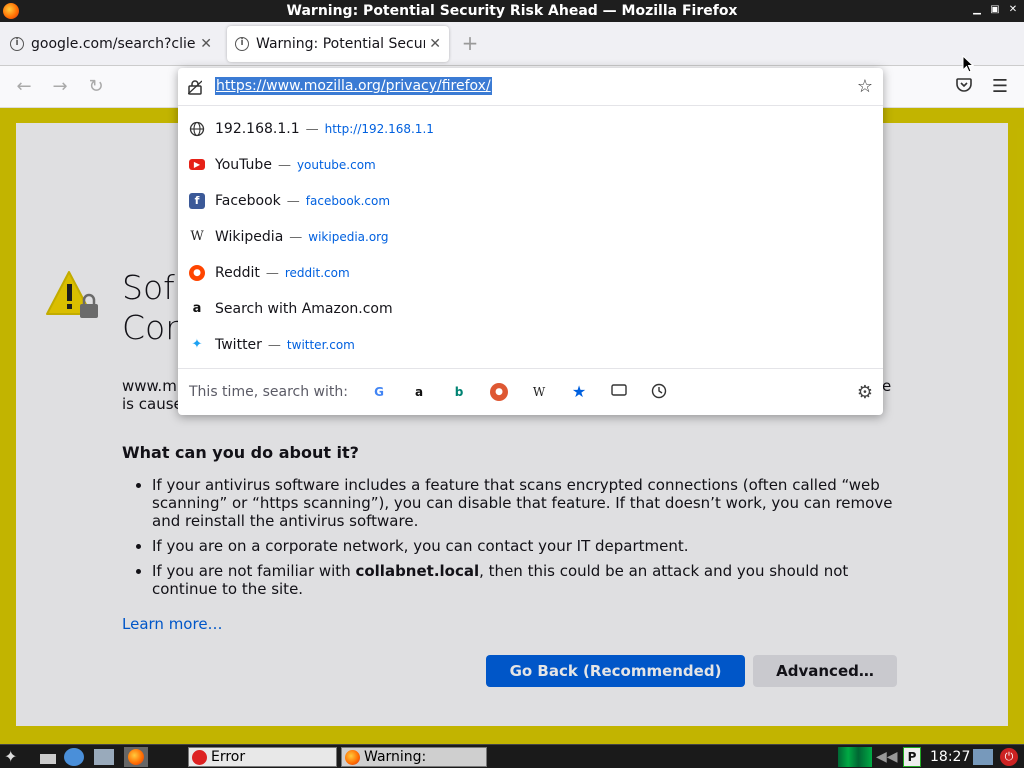 The width and height of the screenshot is (1024, 768). I want to click on hamburger-menu-icon: ☰, so click(1000, 87).